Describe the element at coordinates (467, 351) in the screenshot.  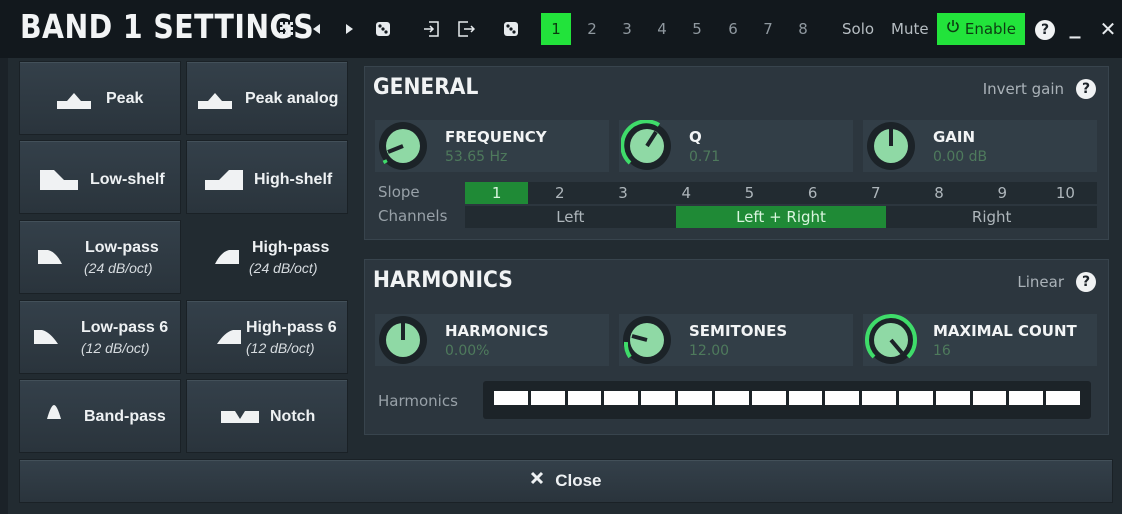
I see `harmonics-value: 0.00%` at that location.